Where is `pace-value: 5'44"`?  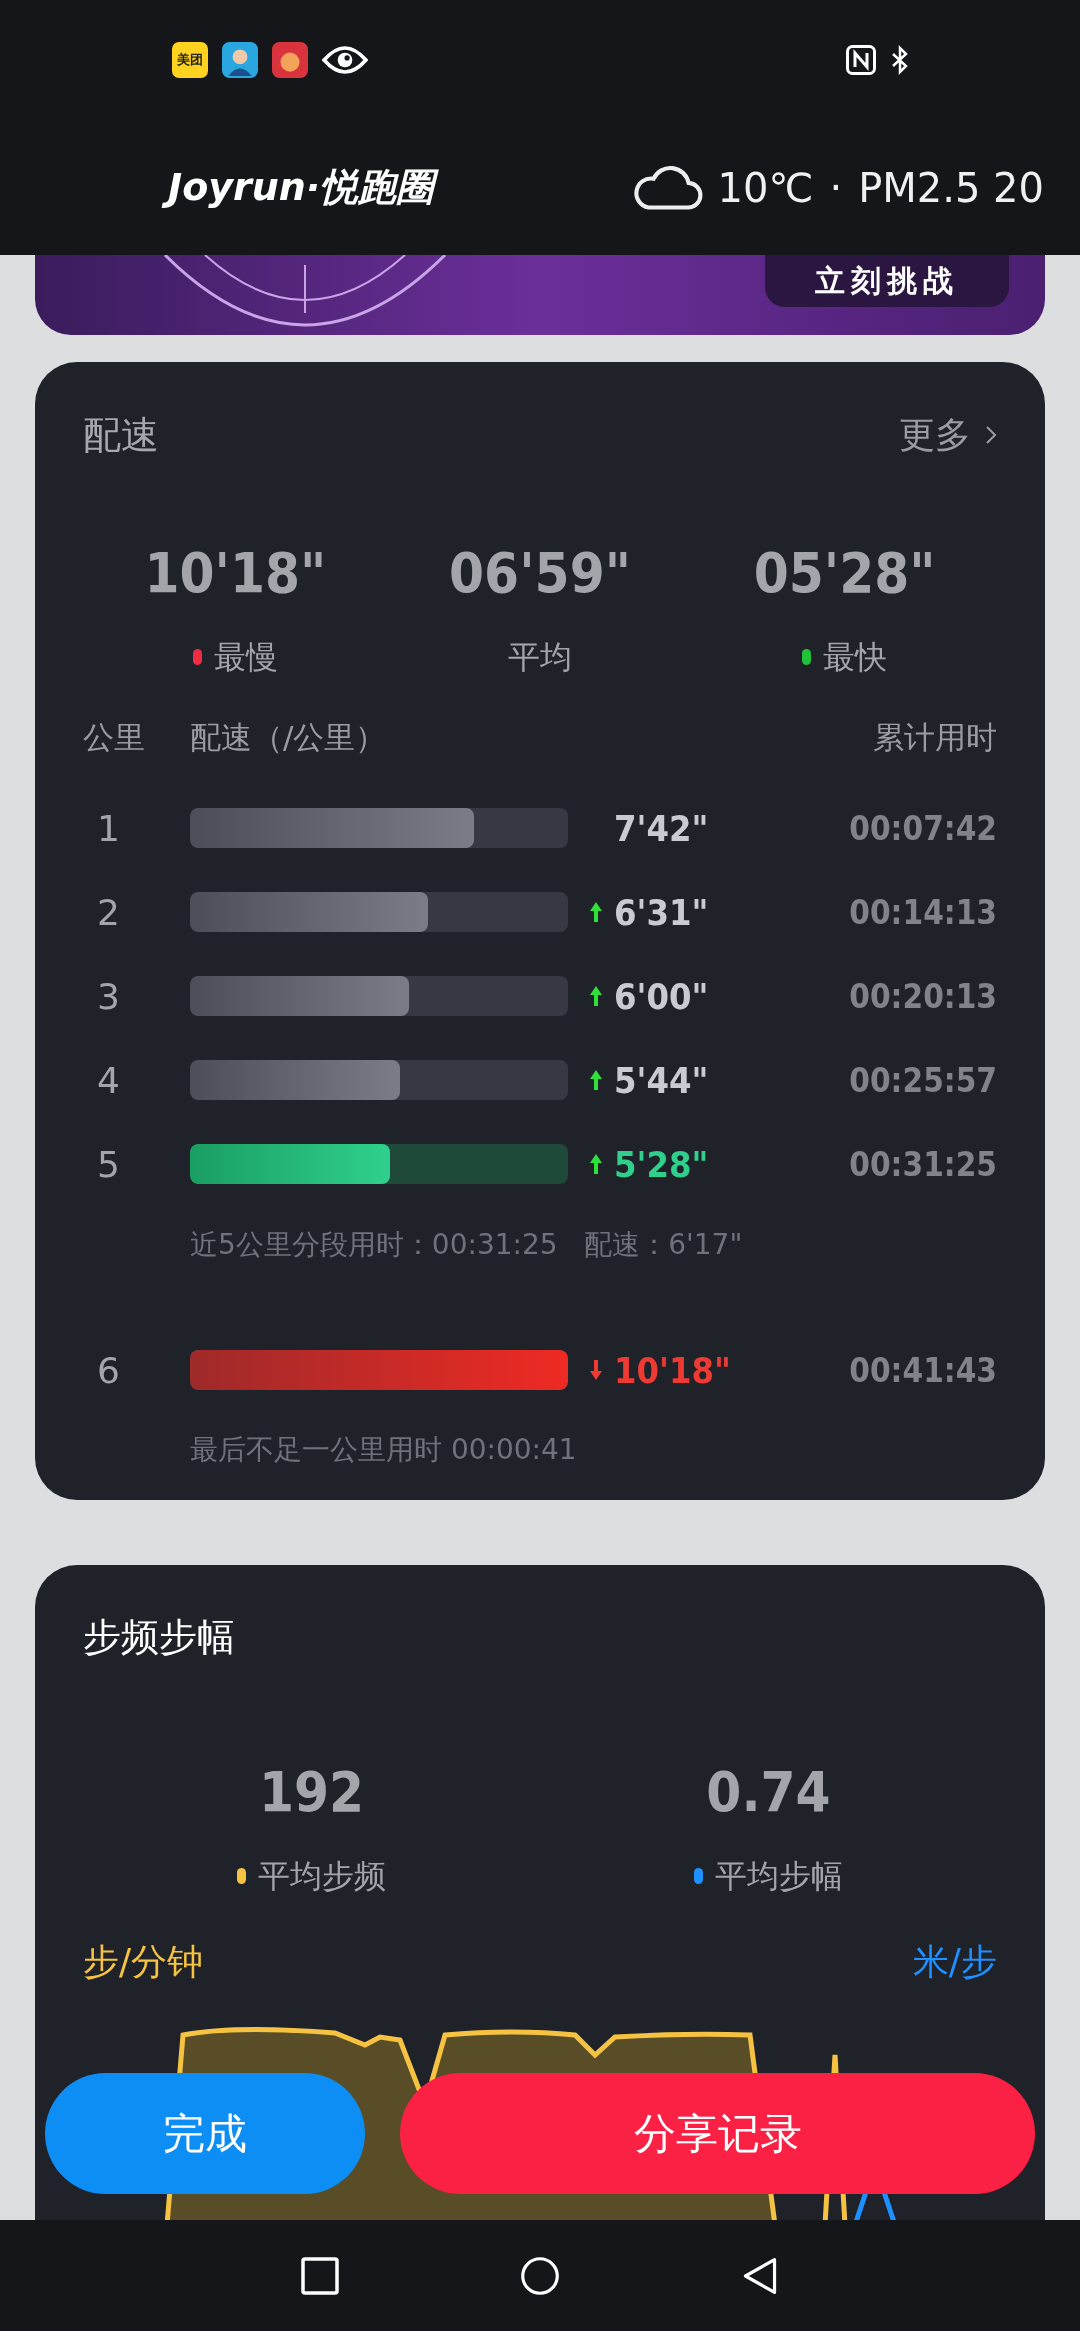
pace-value: 5'44" is located at coordinates (661, 1080).